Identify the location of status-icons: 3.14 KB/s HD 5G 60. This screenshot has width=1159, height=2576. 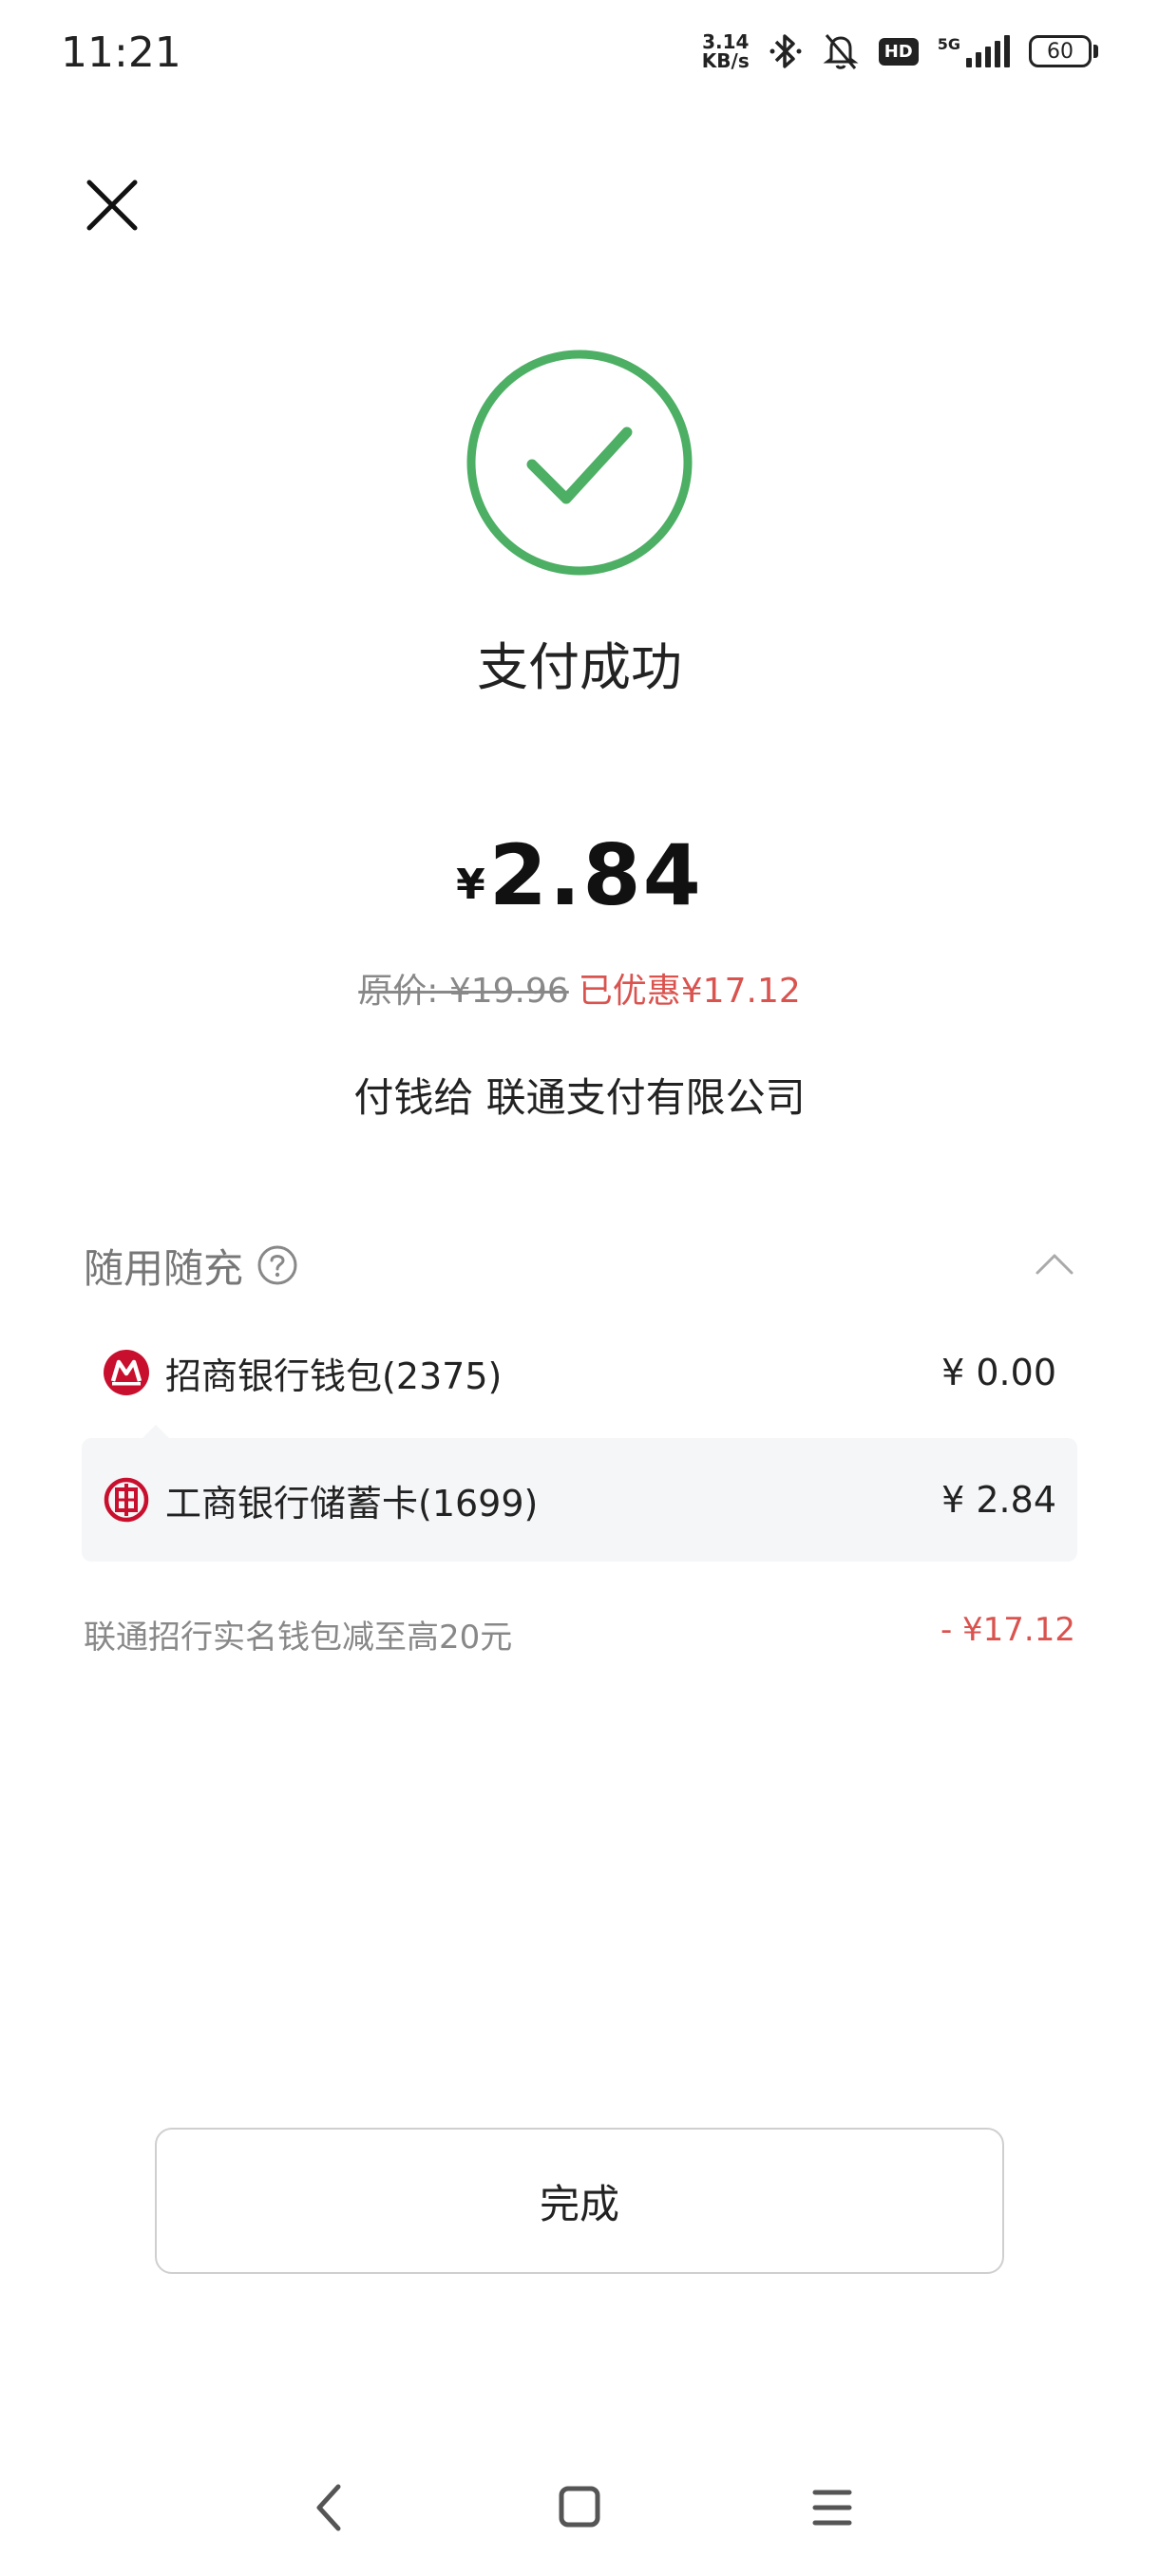
(900, 51).